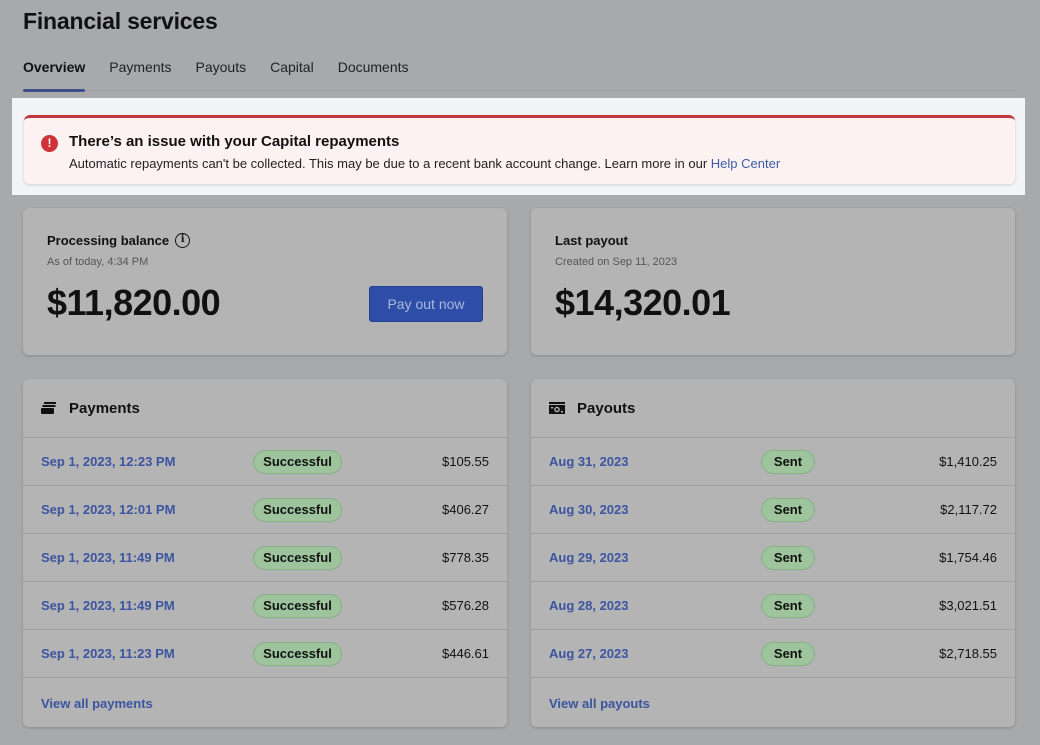  I want to click on payment-row: Sep 1, 2023, 12:01 PM Successful $406.27, so click(265, 510).